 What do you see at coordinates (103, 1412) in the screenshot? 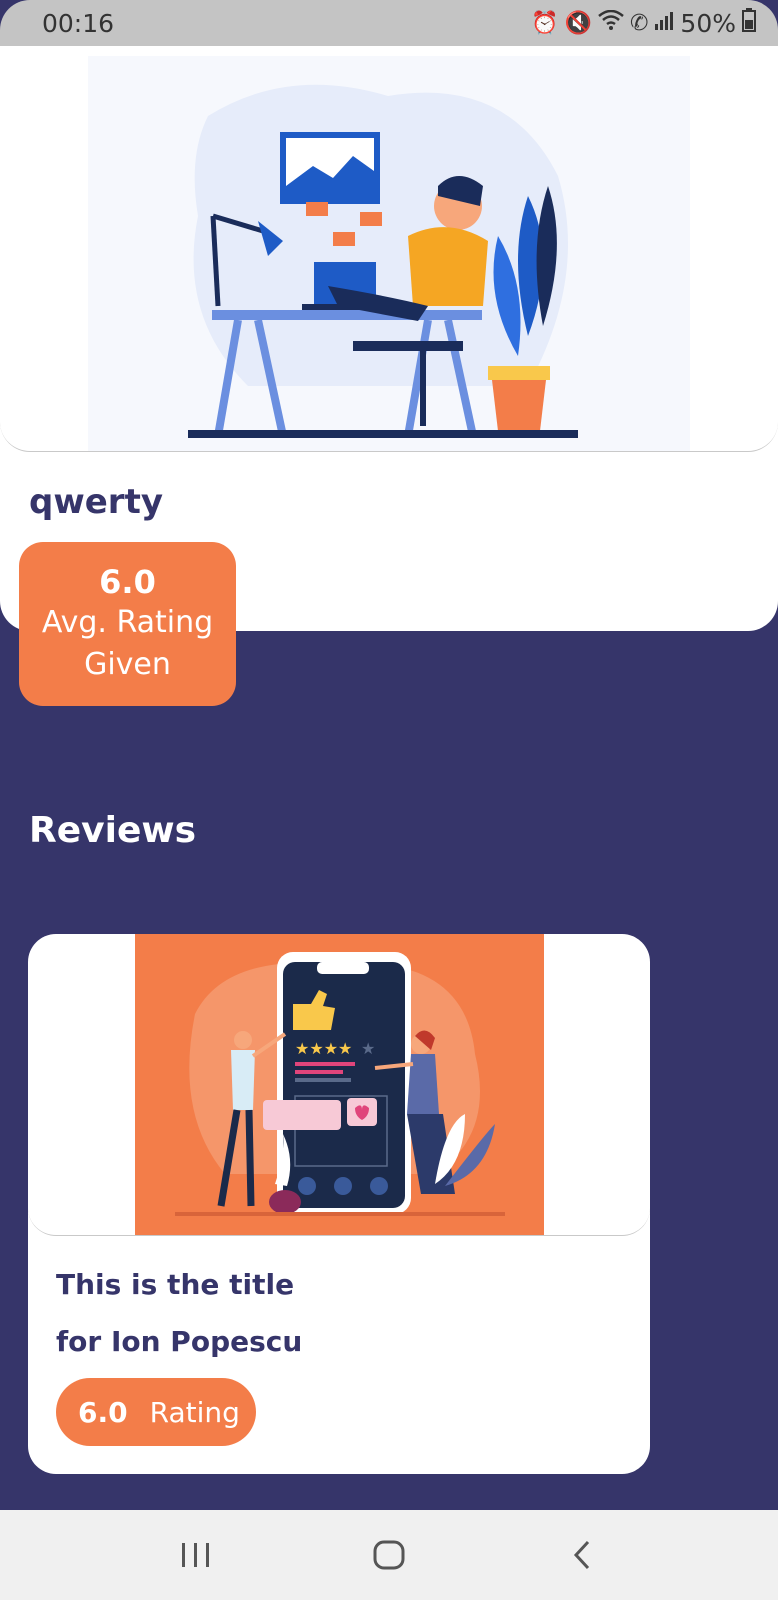
I see `review-rating-value: 6.0` at bounding box center [103, 1412].